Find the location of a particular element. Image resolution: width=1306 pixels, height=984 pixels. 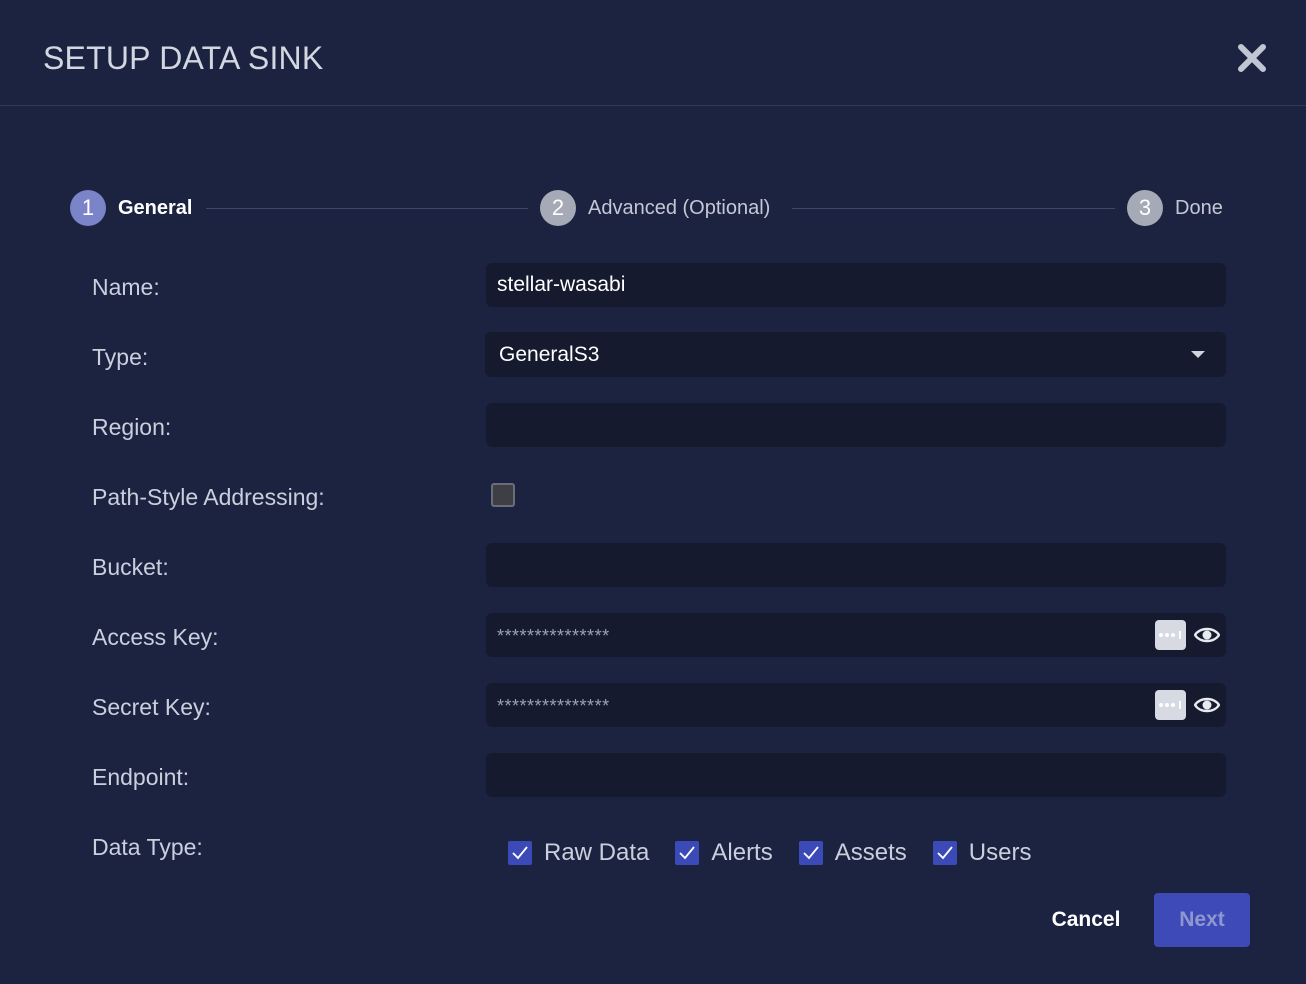

step-general: 1 General is located at coordinates (131, 208).